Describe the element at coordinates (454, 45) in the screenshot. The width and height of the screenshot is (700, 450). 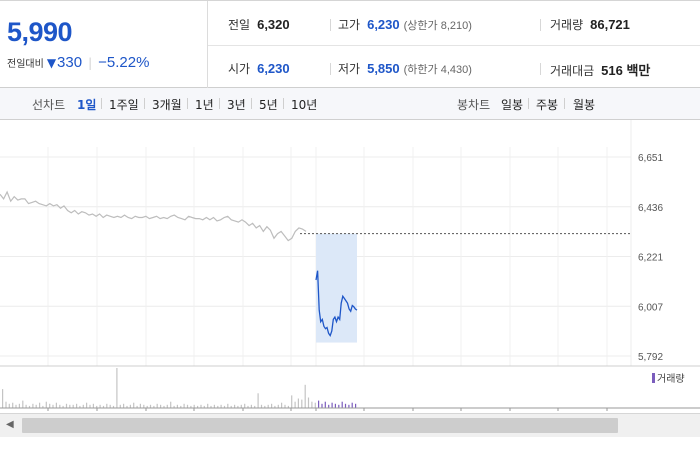
I see `stat-row-divider` at that location.